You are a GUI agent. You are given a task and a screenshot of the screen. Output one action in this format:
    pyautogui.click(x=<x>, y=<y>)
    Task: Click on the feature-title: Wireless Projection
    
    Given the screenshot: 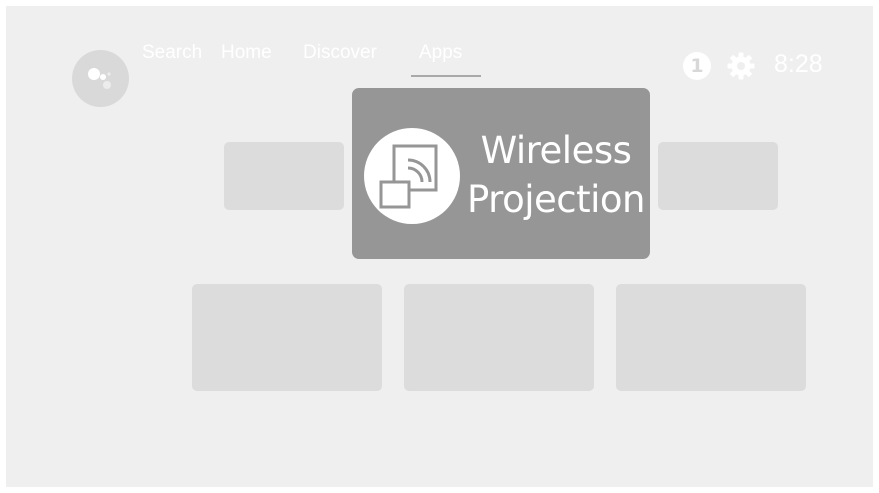 What is the action you would take?
    pyautogui.click(x=556, y=175)
    